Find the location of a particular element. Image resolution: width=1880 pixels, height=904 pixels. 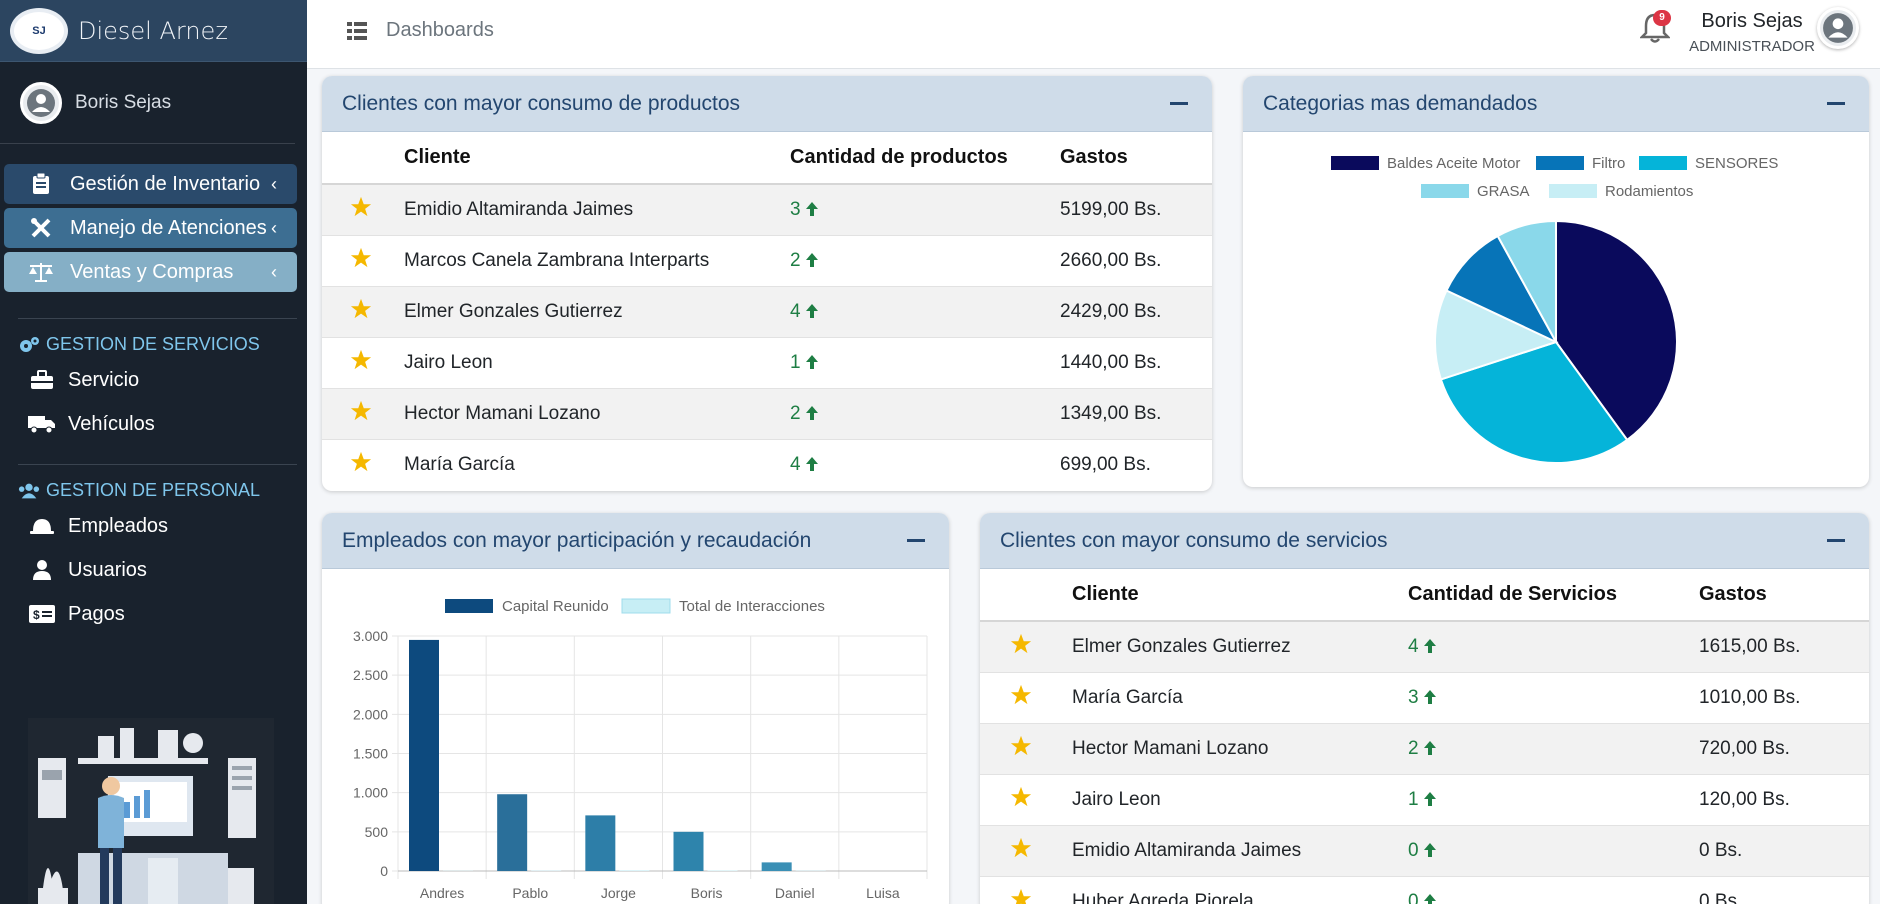

table-row: Elmer Gonzales Gutierrez 4 1615,00 Bs. is located at coordinates (1424, 646).